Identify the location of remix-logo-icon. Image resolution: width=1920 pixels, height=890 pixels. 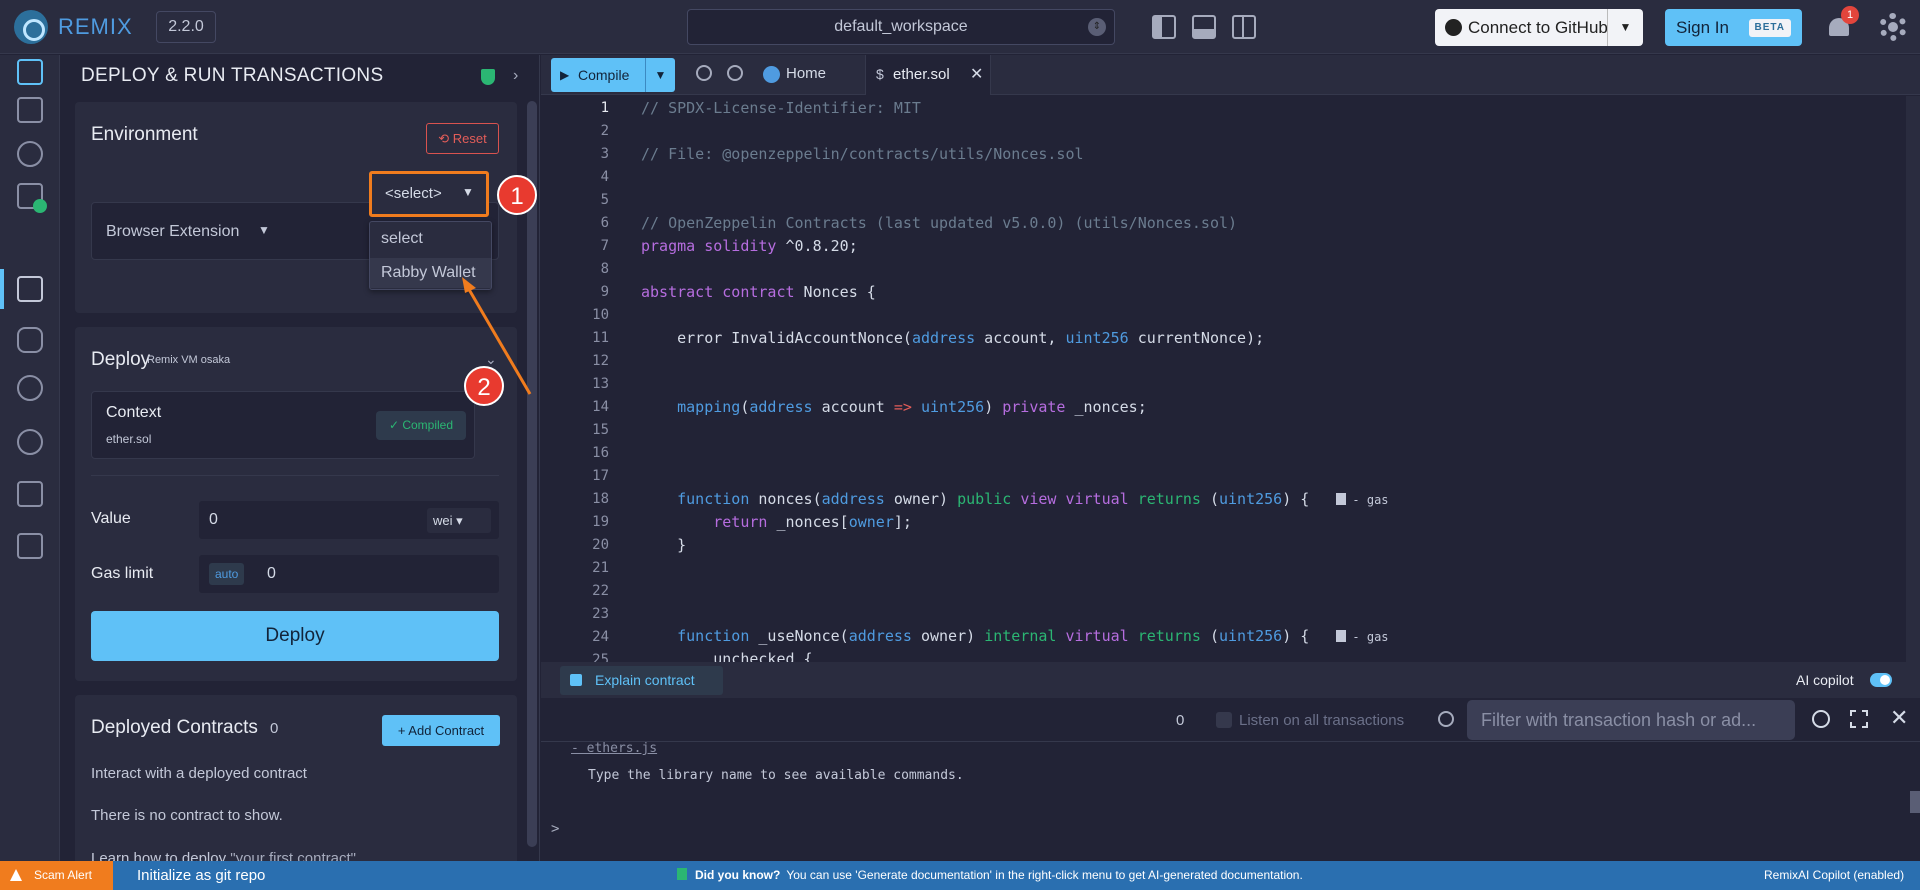
(31, 27).